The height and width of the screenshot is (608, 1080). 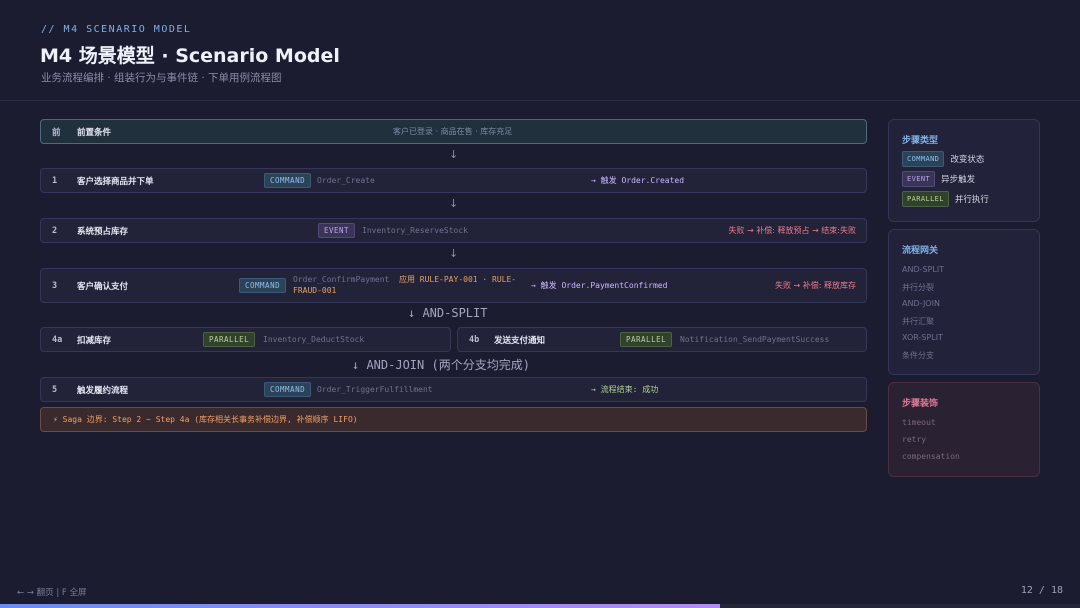 I want to click on step-label: 客户确认支付, so click(x=103, y=286).